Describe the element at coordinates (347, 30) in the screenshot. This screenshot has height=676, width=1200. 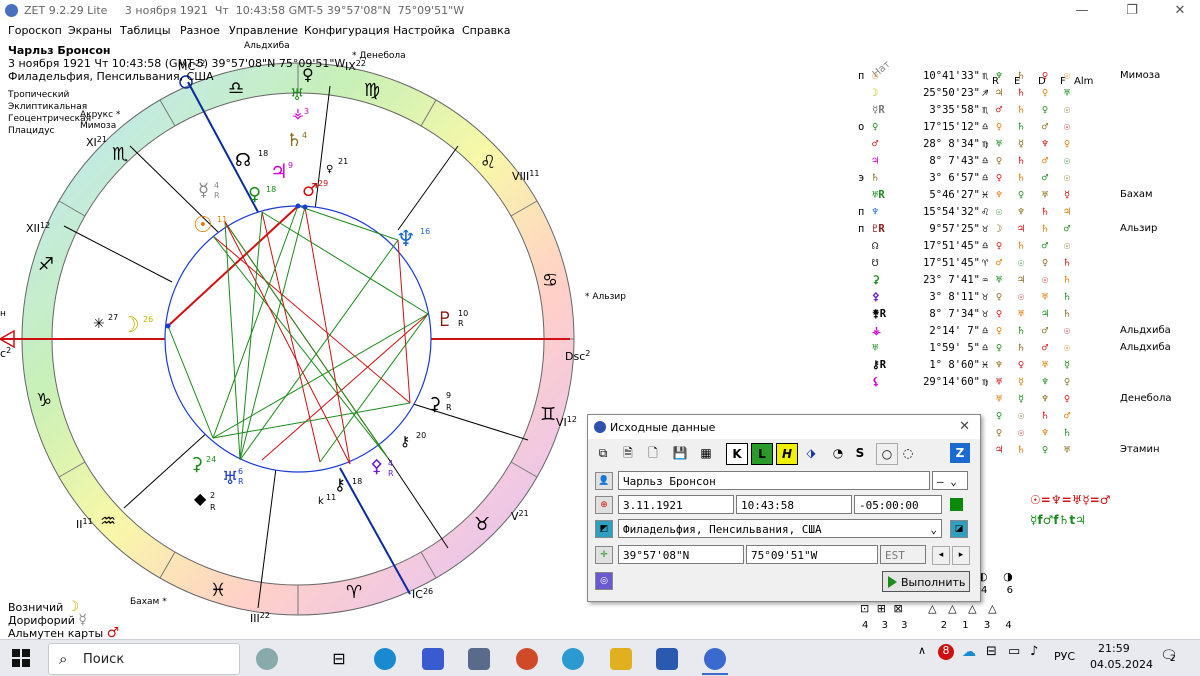
I see `menu-konfiguratsiya: Конфигурация` at that location.